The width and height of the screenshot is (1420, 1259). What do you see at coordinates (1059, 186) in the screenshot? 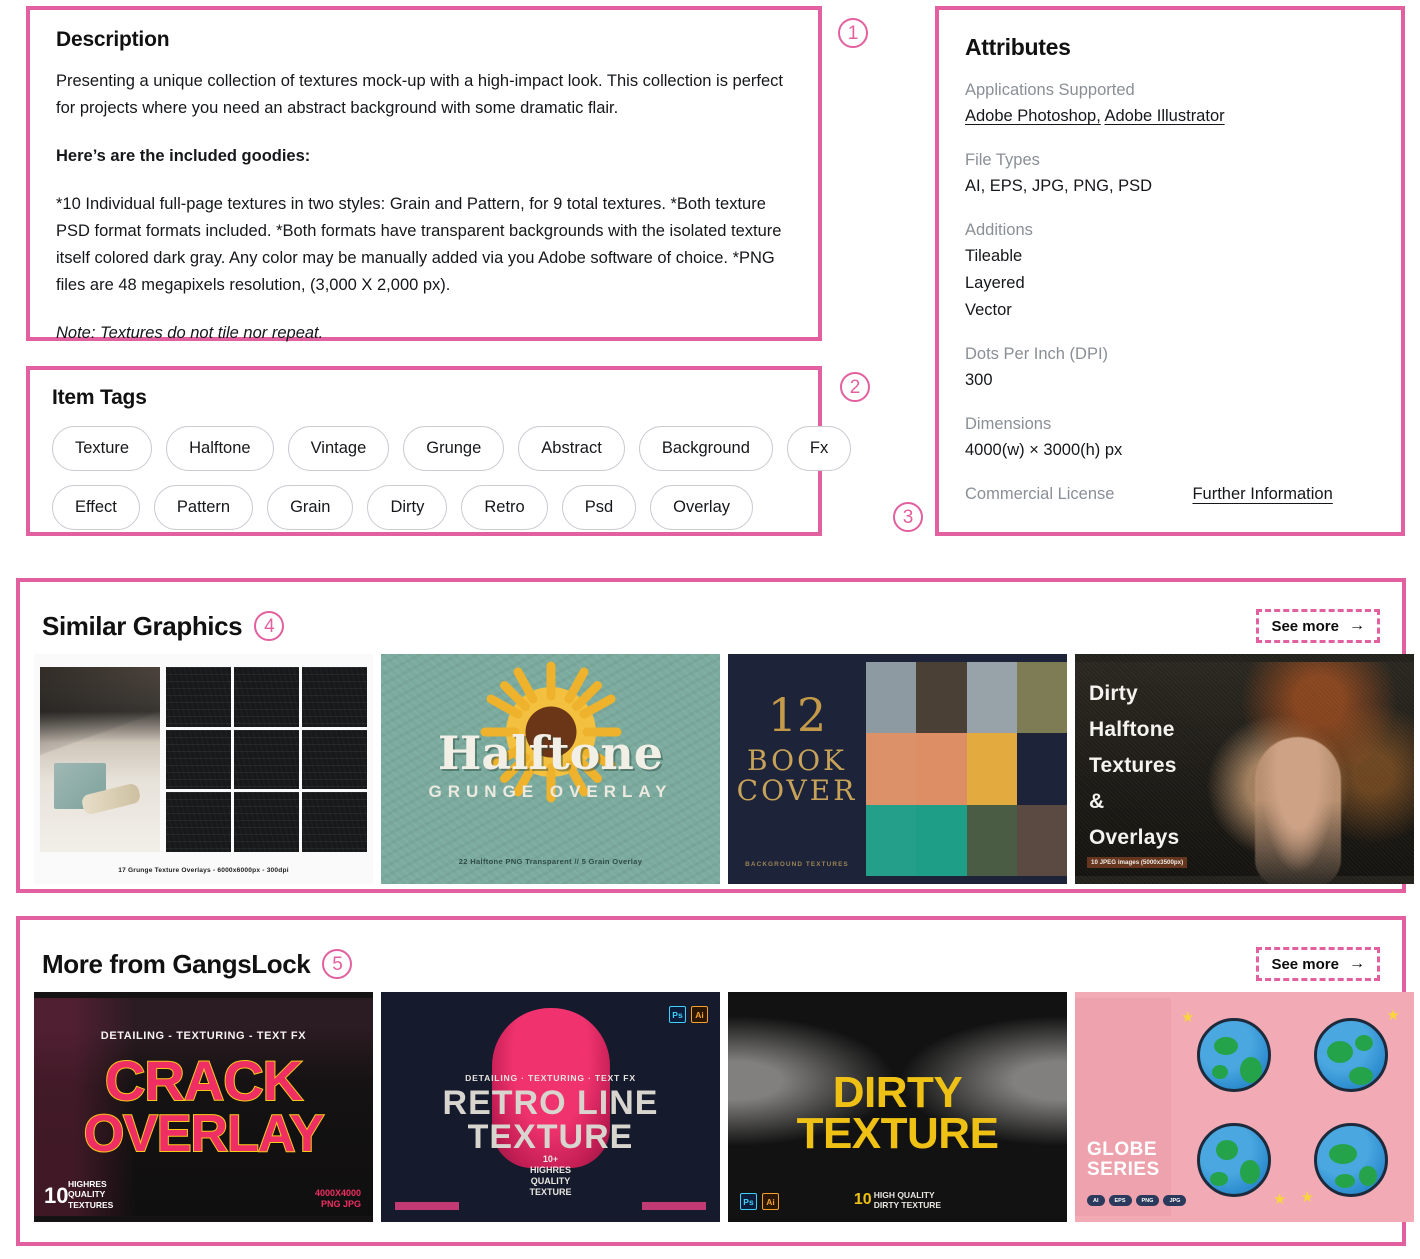
I see `file-types-value: AI, EPS, JPG, PNG, PSD` at bounding box center [1059, 186].